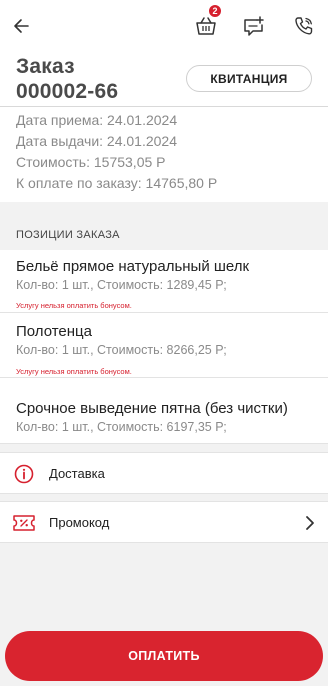 The image size is (328, 686). Describe the element at coordinates (249, 78) in the screenshot. I see `receipt-button: КВИТАНЦИЯ` at that location.